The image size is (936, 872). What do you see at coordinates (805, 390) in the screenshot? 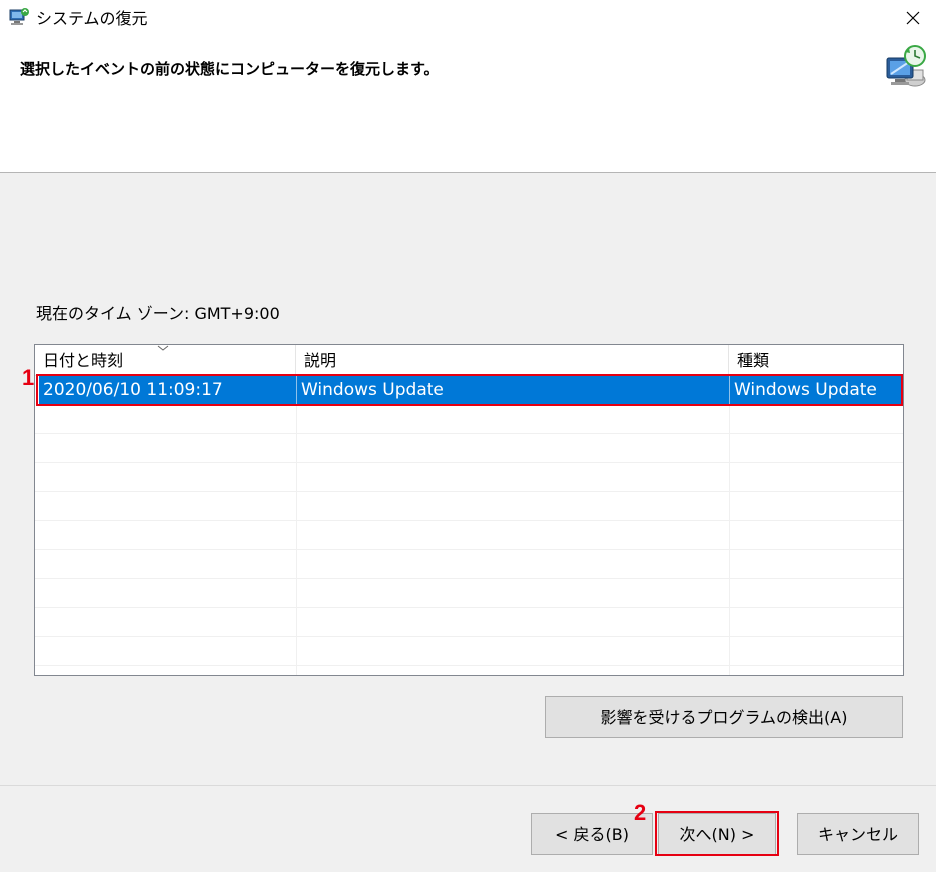
I see `row-type-cell: Windows Update` at bounding box center [805, 390].